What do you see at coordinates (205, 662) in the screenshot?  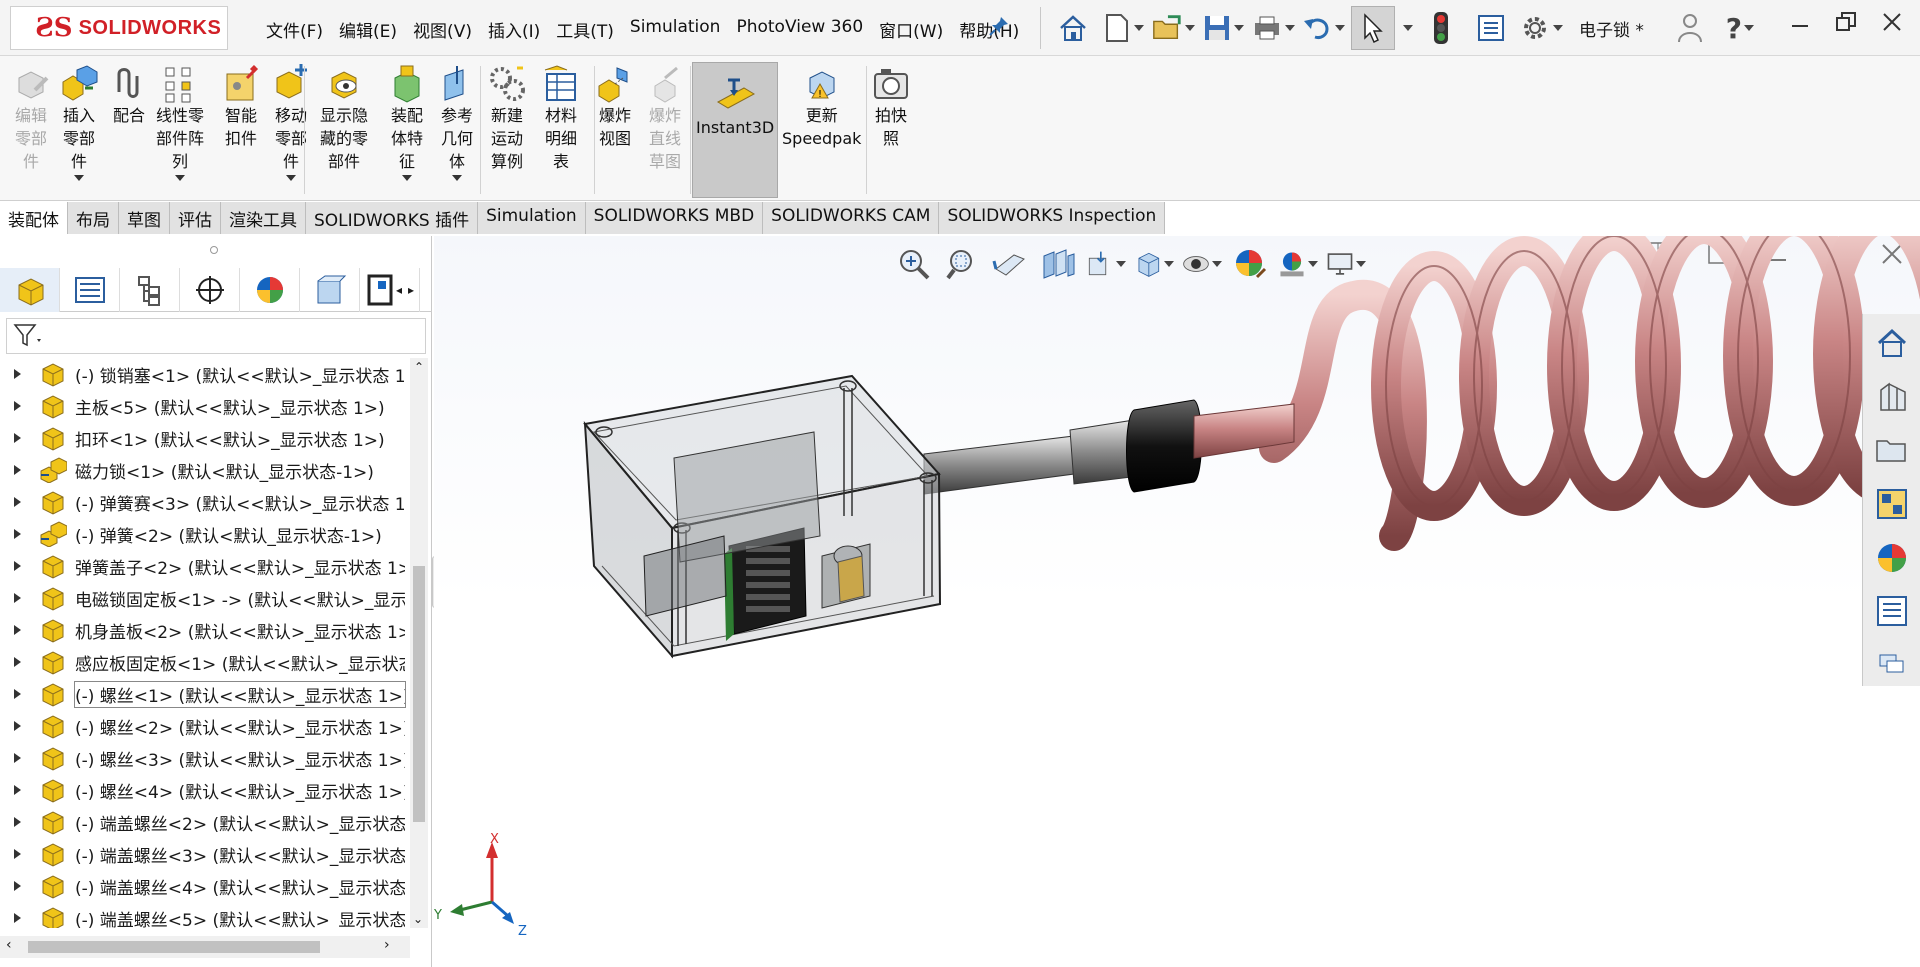 I see `tree-item: 感应板固定板<1> (默认<<默认>_显示状态 1>)` at bounding box center [205, 662].